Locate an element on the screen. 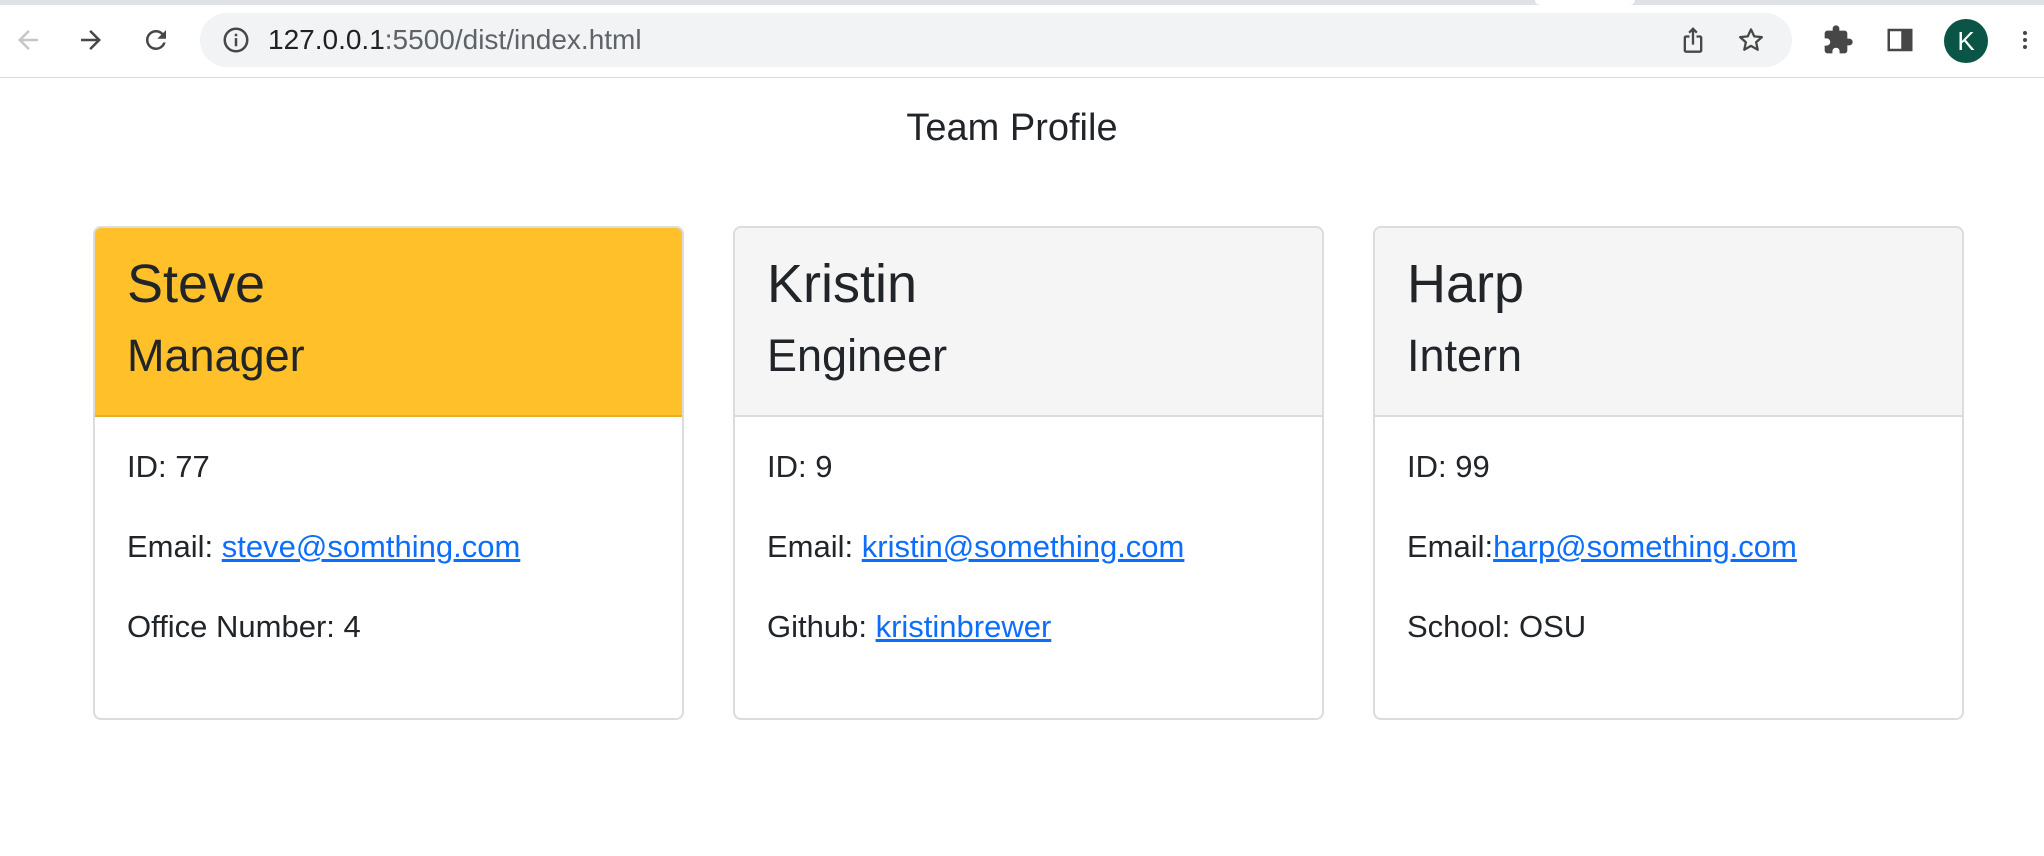 This screenshot has height=856, width=2044. email-link: harp@something.com is located at coordinates (1645, 546).